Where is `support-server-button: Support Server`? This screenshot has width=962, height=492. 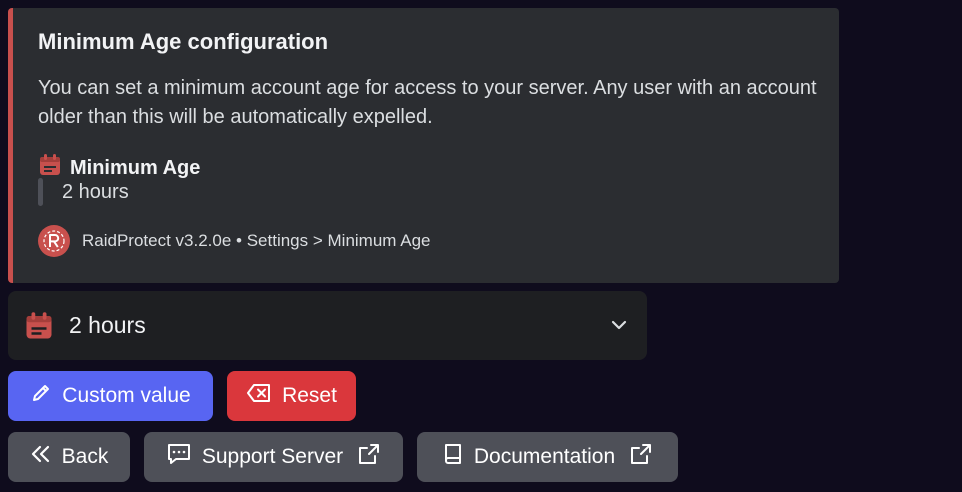 support-server-button: Support Server is located at coordinates (273, 457).